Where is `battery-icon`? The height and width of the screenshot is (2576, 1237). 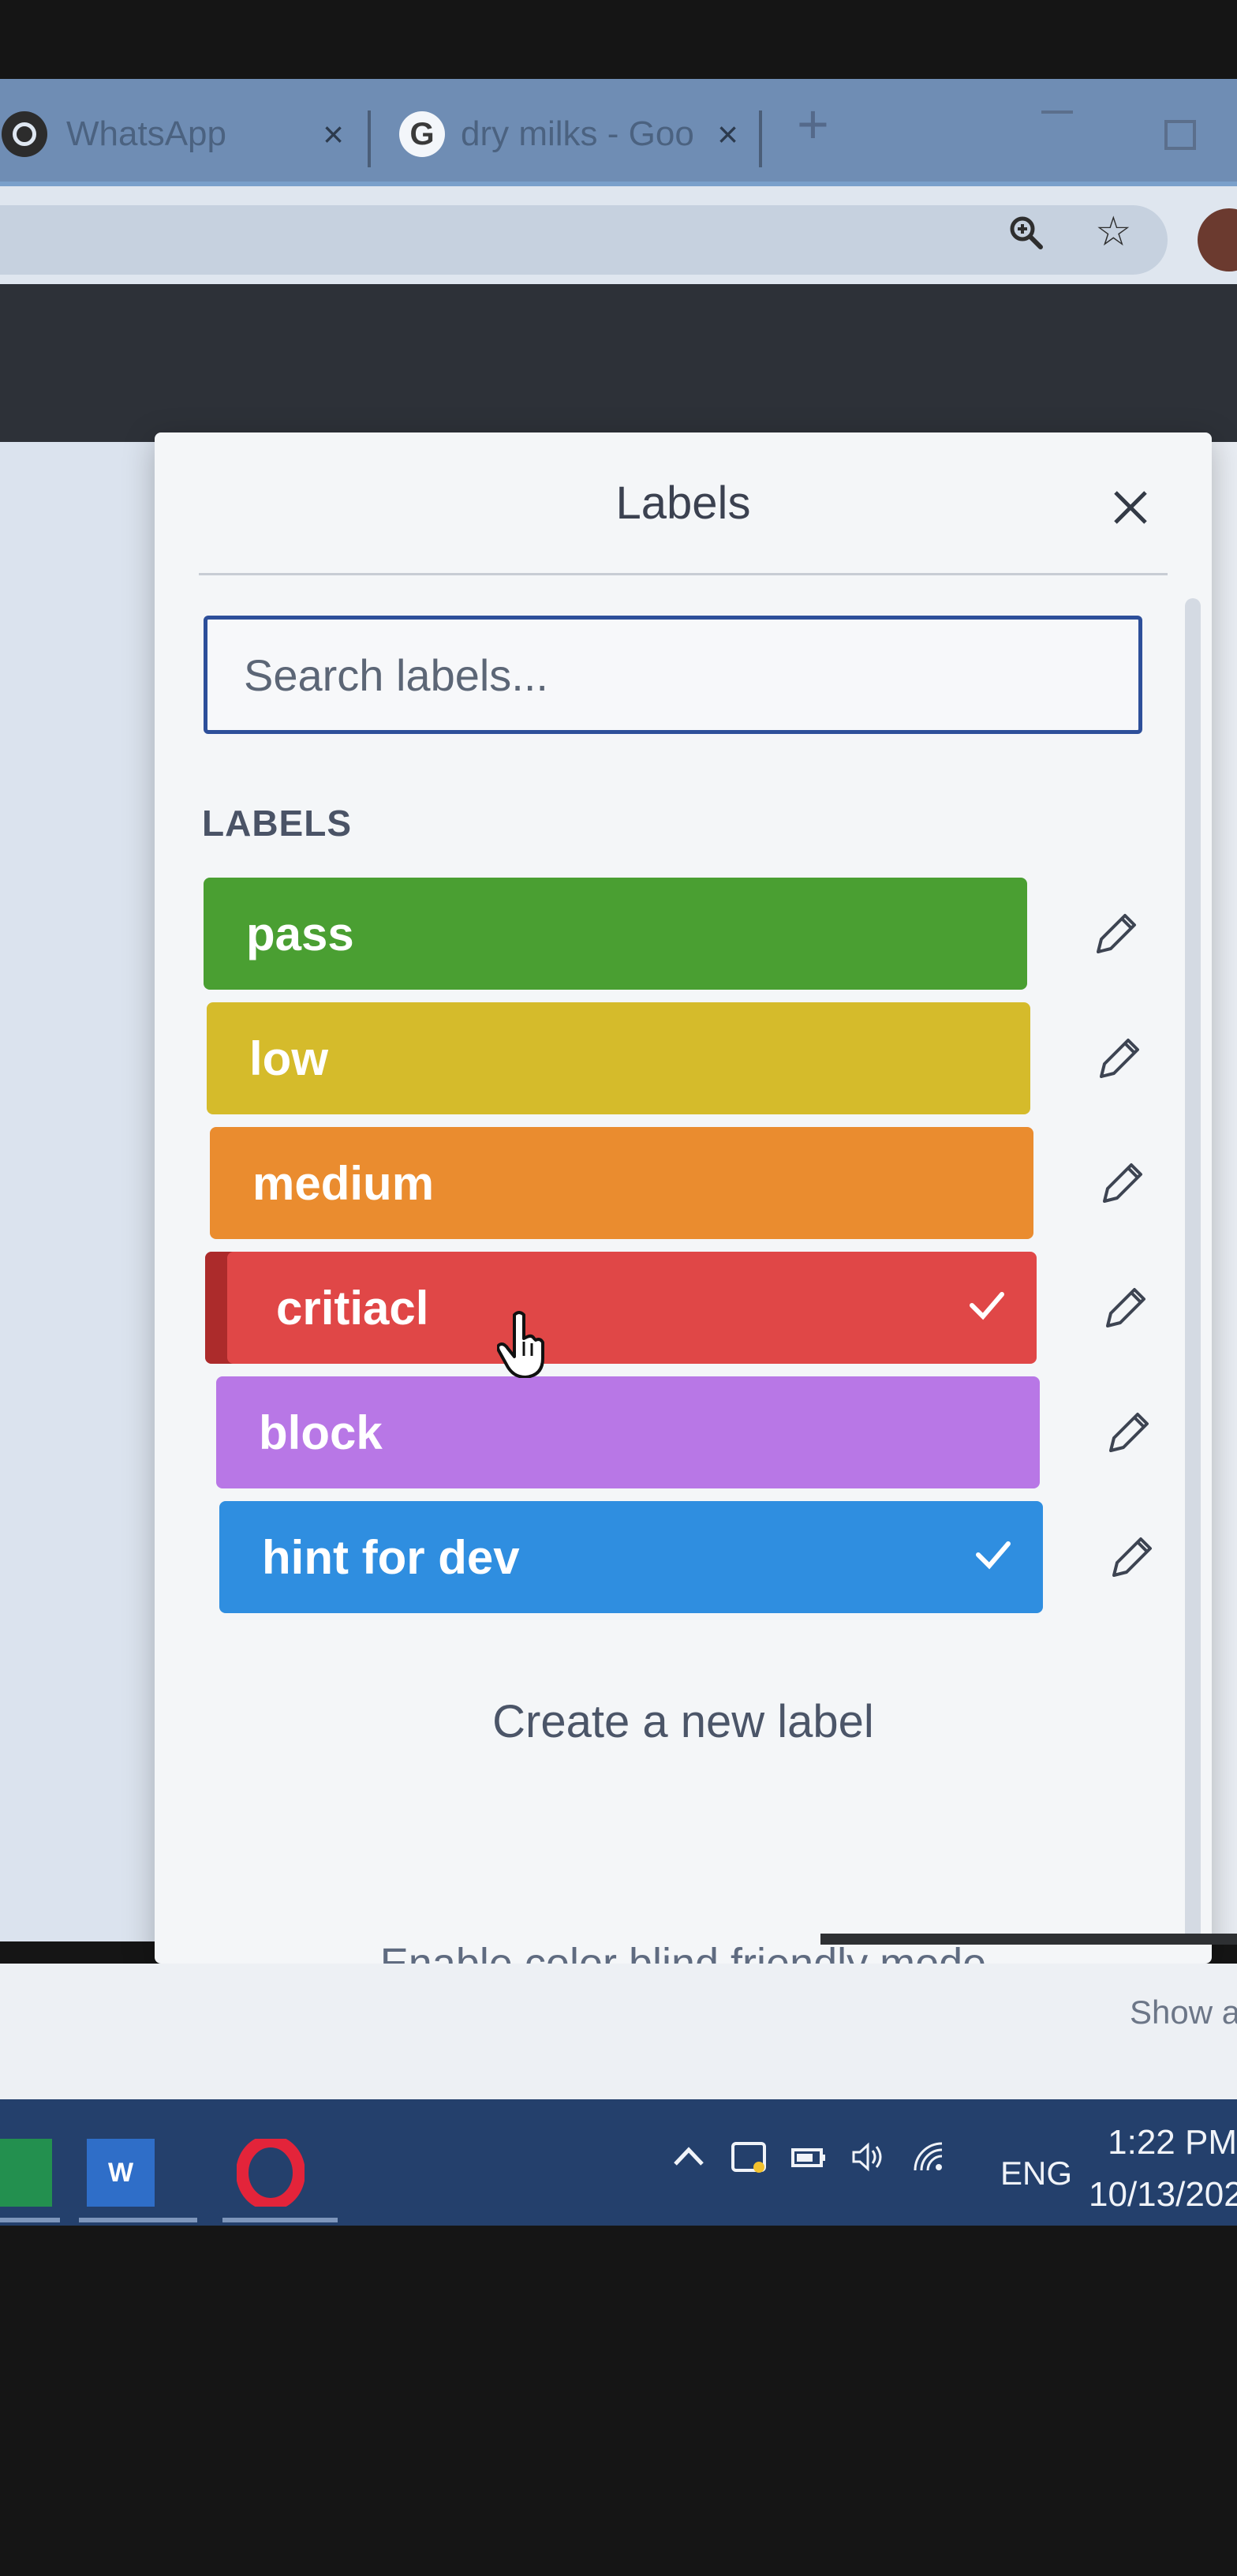
battery-icon is located at coordinates (808, 2157).